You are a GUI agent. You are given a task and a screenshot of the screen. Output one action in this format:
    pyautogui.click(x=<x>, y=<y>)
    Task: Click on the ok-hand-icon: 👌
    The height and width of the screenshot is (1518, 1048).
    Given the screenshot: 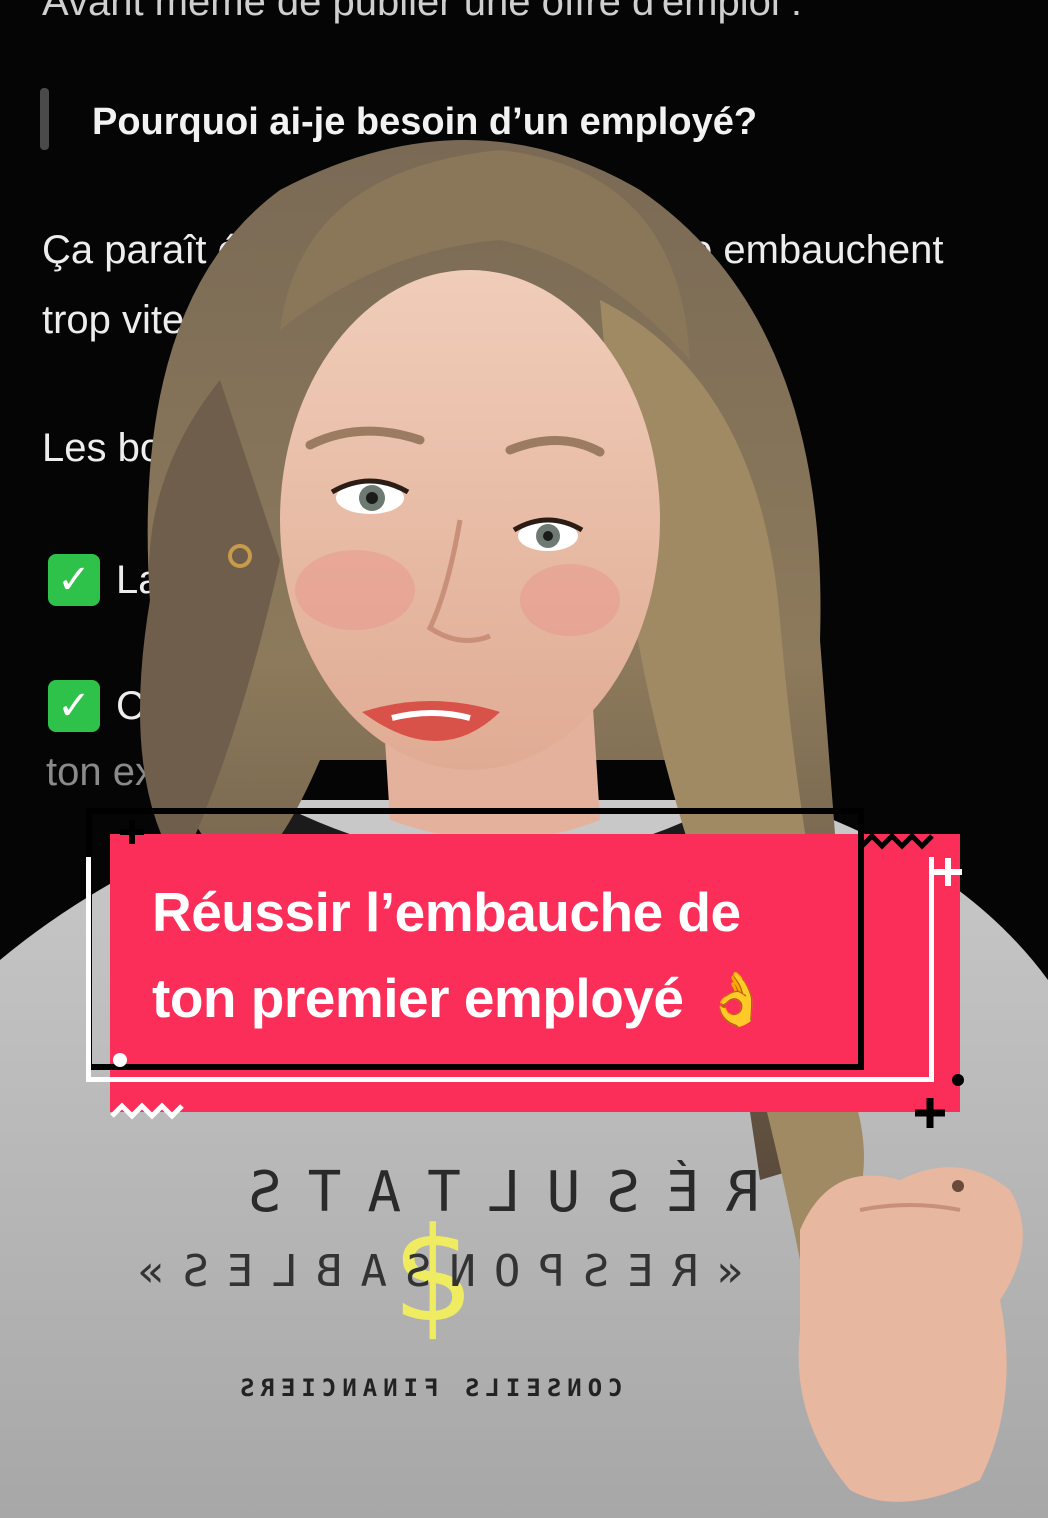 What is the action you would take?
    pyautogui.click(x=736, y=1000)
    